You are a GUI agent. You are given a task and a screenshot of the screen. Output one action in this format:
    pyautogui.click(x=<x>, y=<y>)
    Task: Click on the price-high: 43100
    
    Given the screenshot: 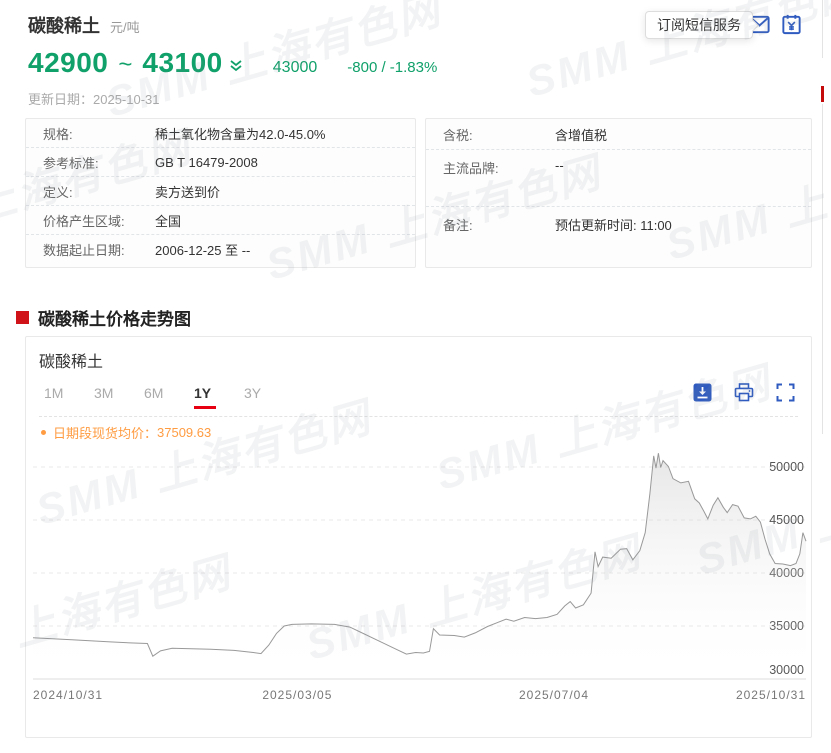 What is the action you would take?
    pyautogui.click(x=182, y=62)
    